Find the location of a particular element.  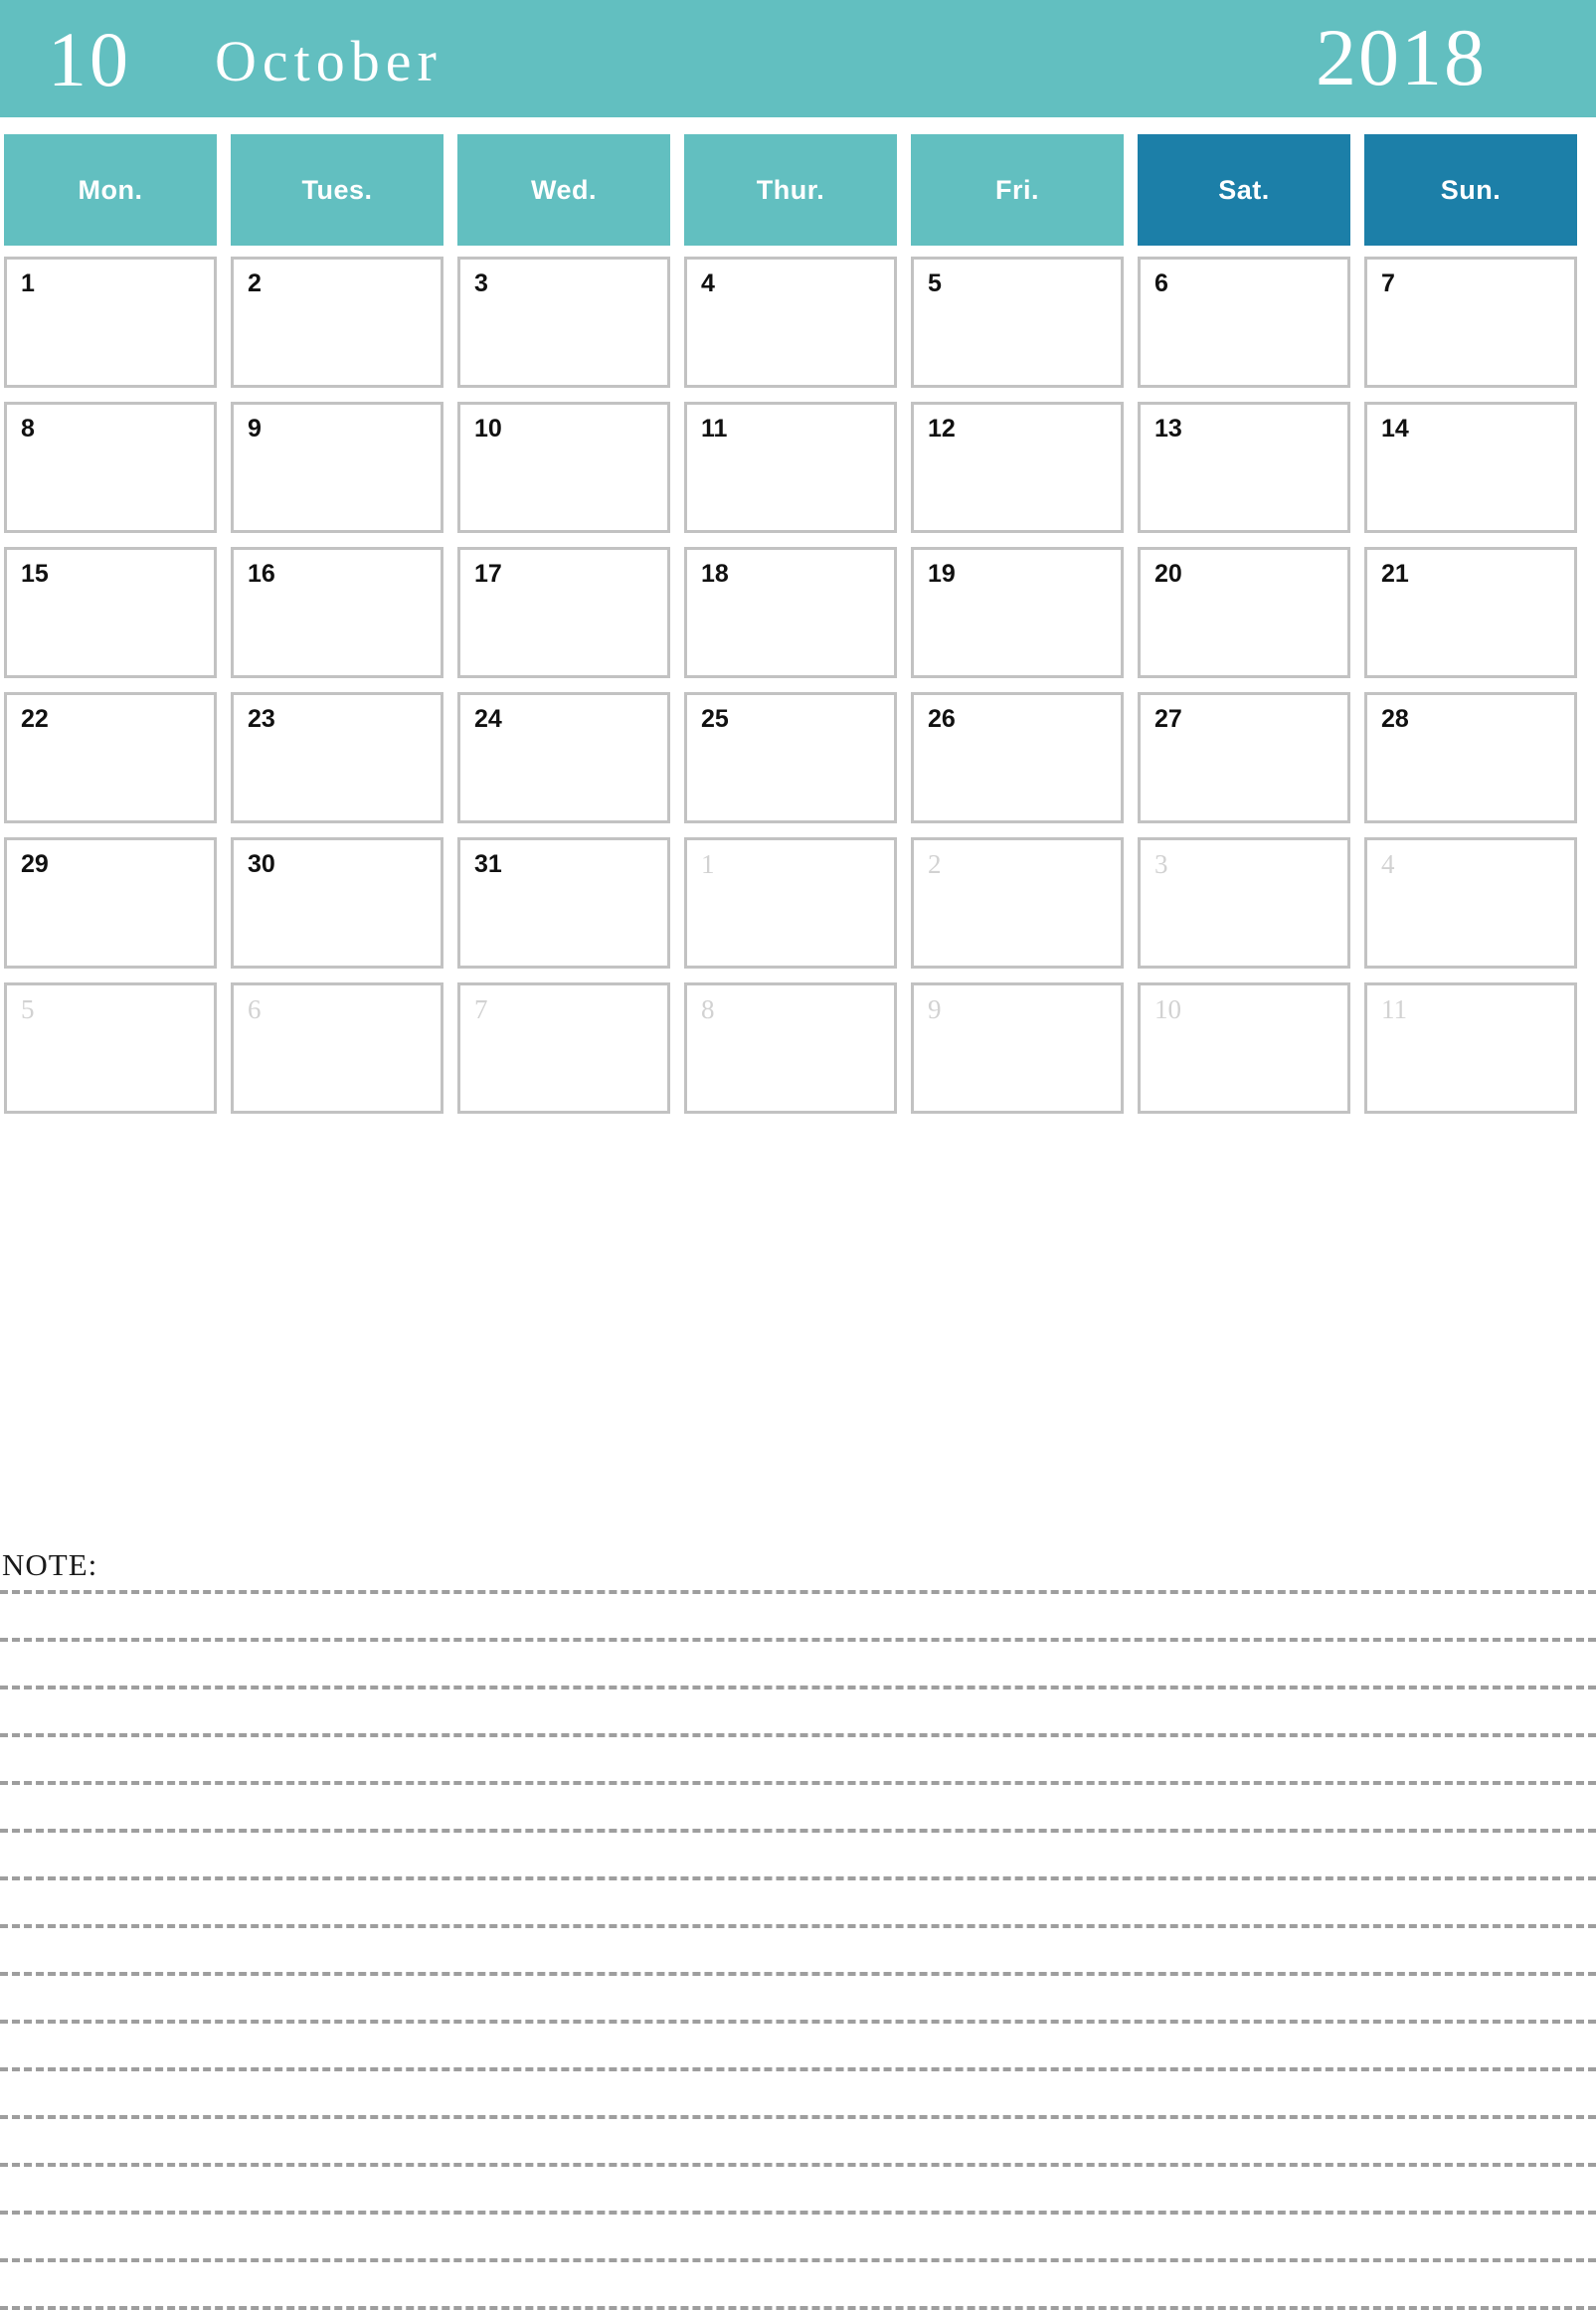

date-number: 28 is located at coordinates (1395, 719).